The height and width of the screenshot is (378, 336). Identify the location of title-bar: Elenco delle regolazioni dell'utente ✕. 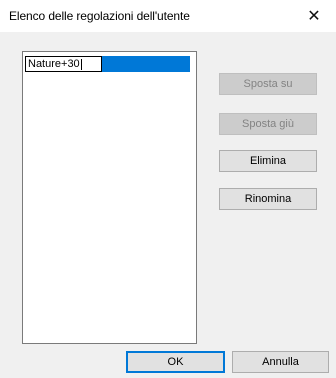
(168, 16).